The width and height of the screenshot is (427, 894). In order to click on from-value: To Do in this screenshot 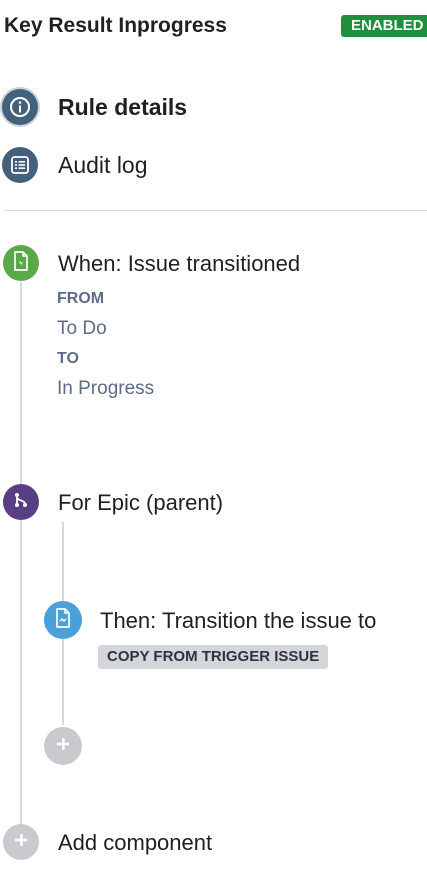, I will do `click(82, 328)`.